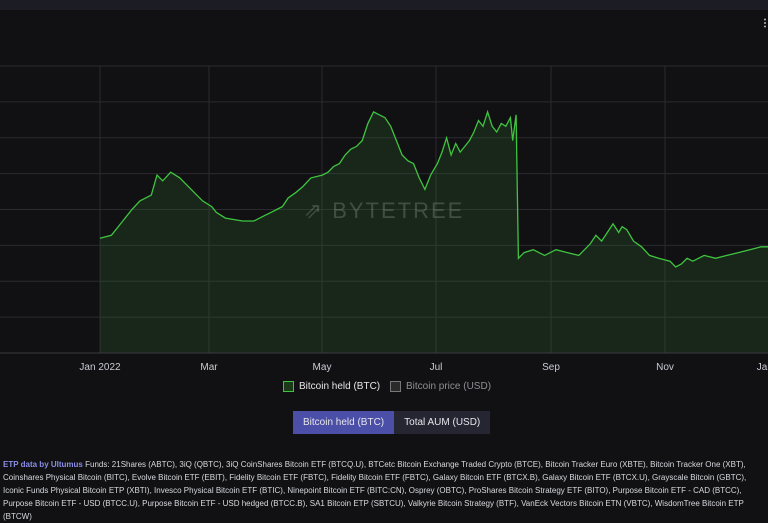  I want to click on total-aum-button: Total AUM (USD), so click(442, 422).